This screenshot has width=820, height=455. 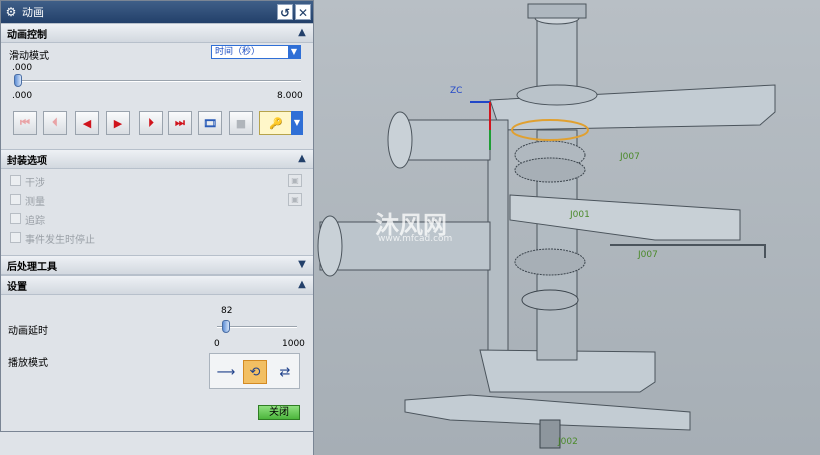 What do you see at coordinates (241, 123) in the screenshot?
I see `stop-button: ■` at bounding box center [241, 123].